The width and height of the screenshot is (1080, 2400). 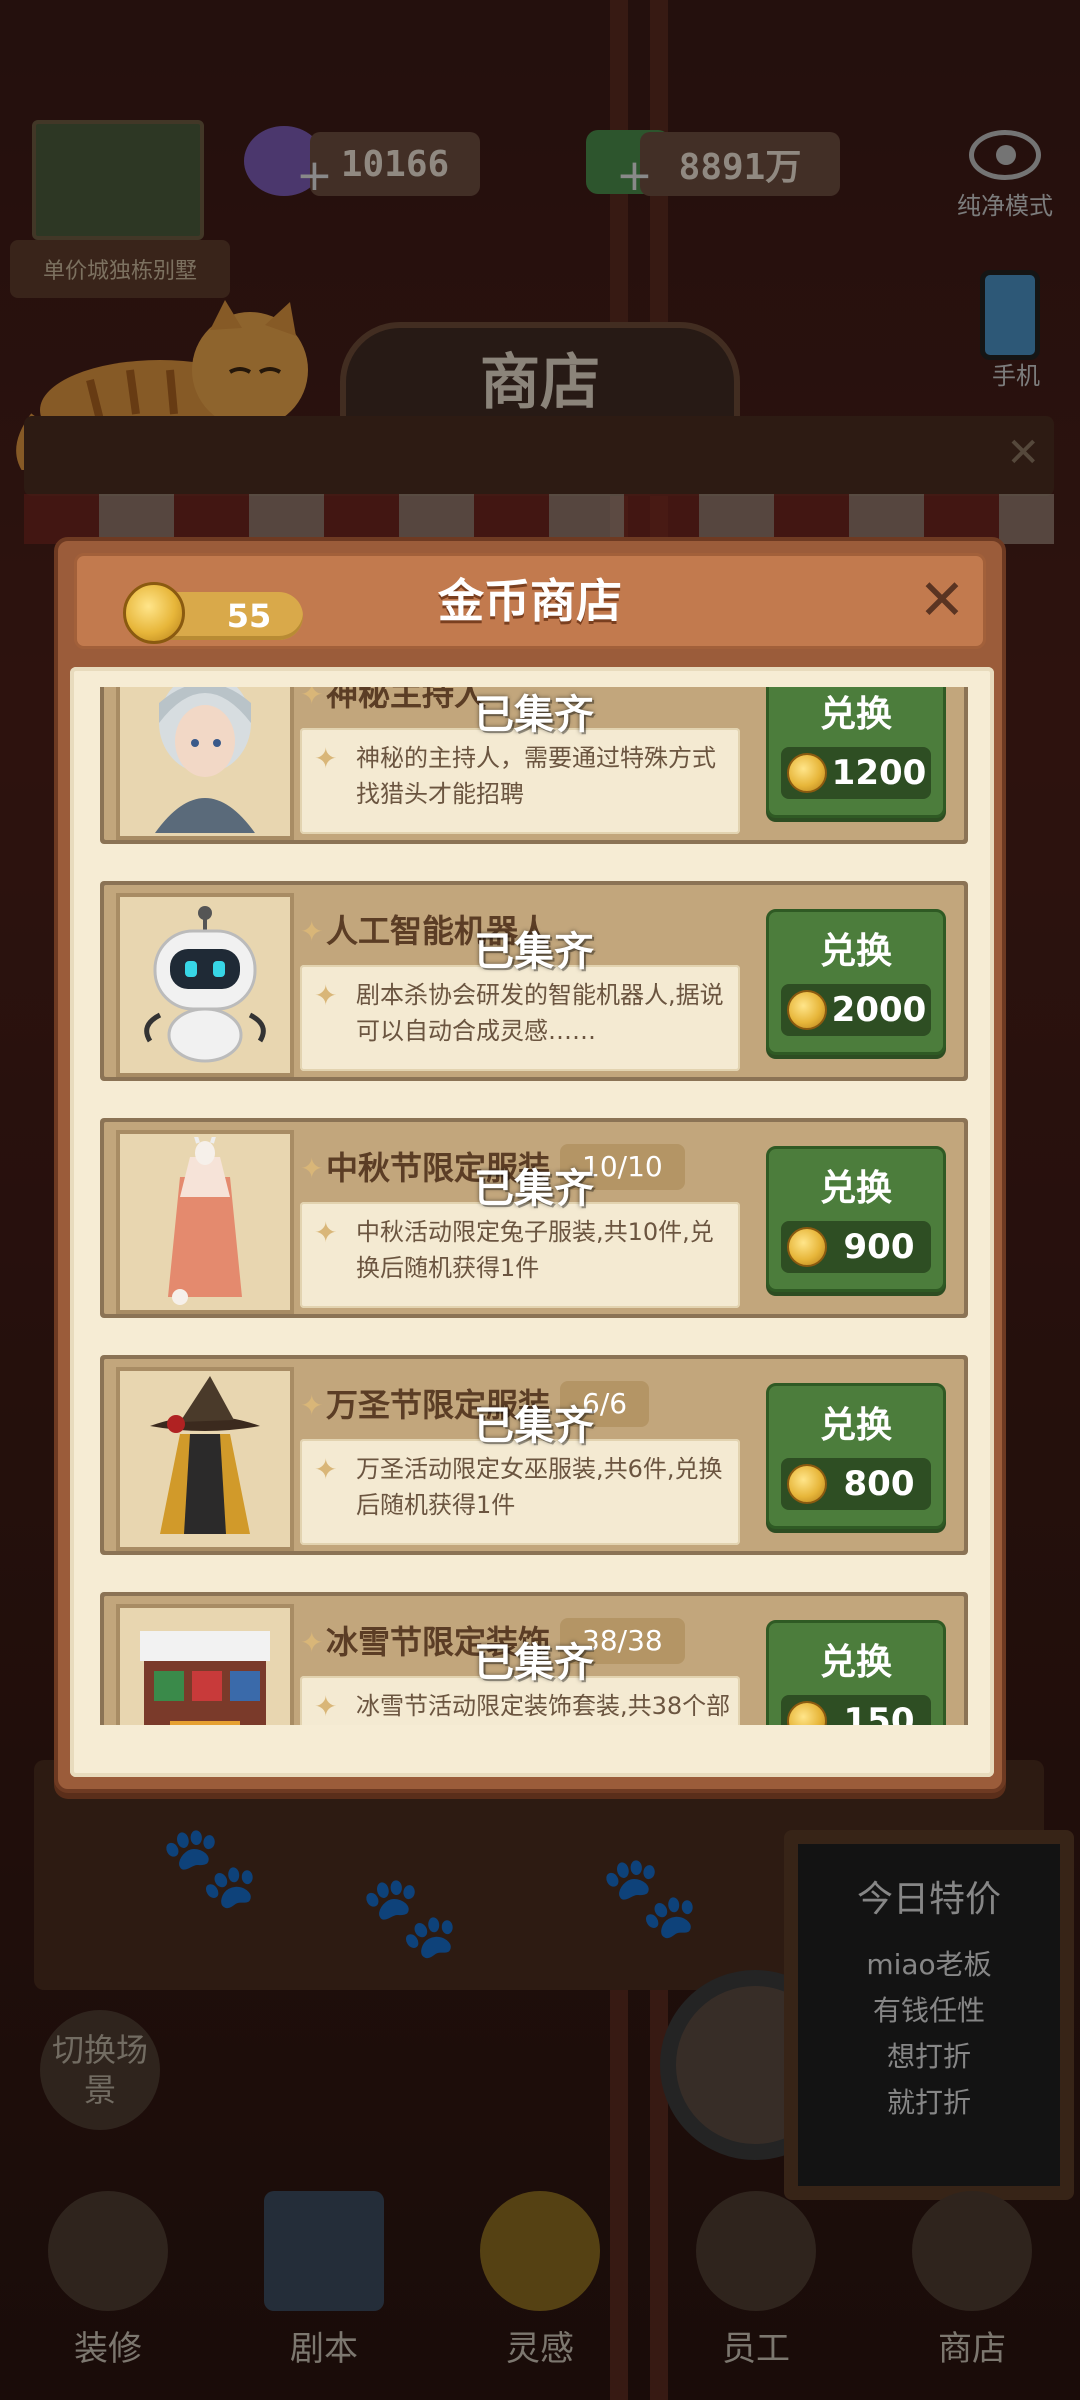 I want to click on halloween-costume, so click(x=205, y=1459).